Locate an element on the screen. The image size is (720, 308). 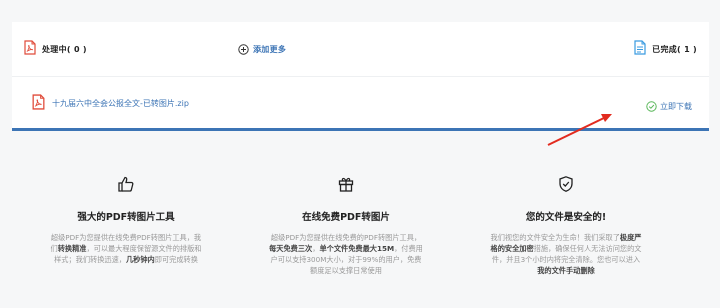
desc-text: 我们视您的文件安全为生命！我们采取了 is located at coordinates (555, 237).